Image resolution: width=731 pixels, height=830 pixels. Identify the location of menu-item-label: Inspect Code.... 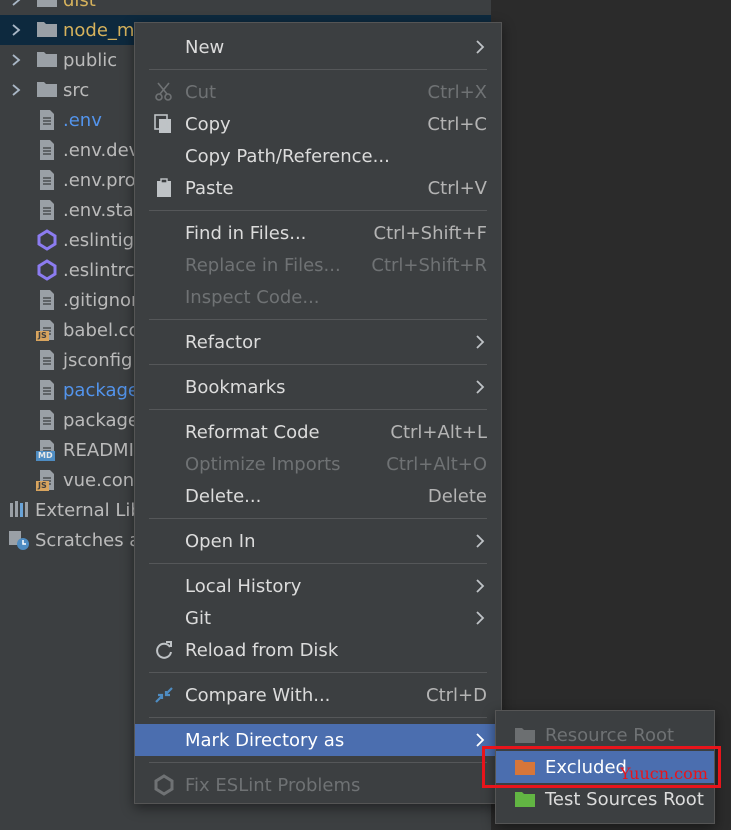
(252, 297).